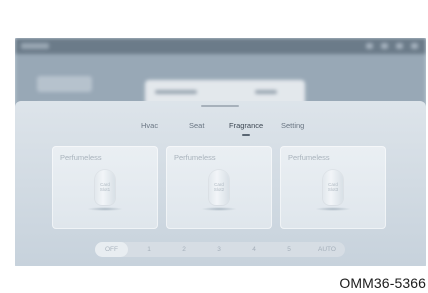 The height and width of the screenshot is (293, 428). I want to click on tab-bar: Hvac Seat Fragrance Setting, so click(220, 129).